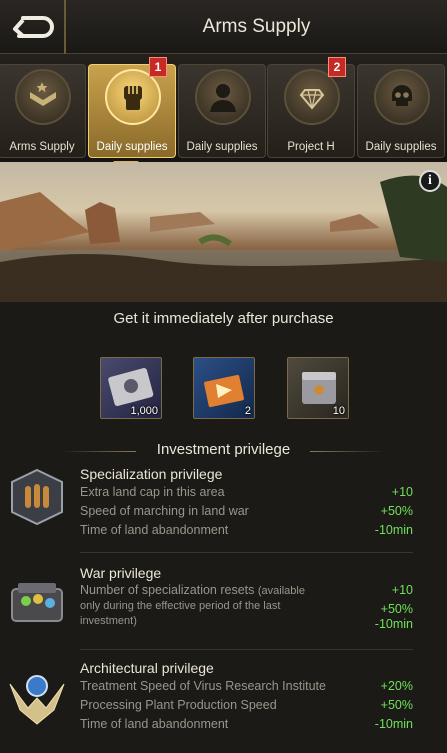 This screenshot has height=753, width=447. I want to click on tab-daily-supplies-3: Daily supplies, so click(401, 111).